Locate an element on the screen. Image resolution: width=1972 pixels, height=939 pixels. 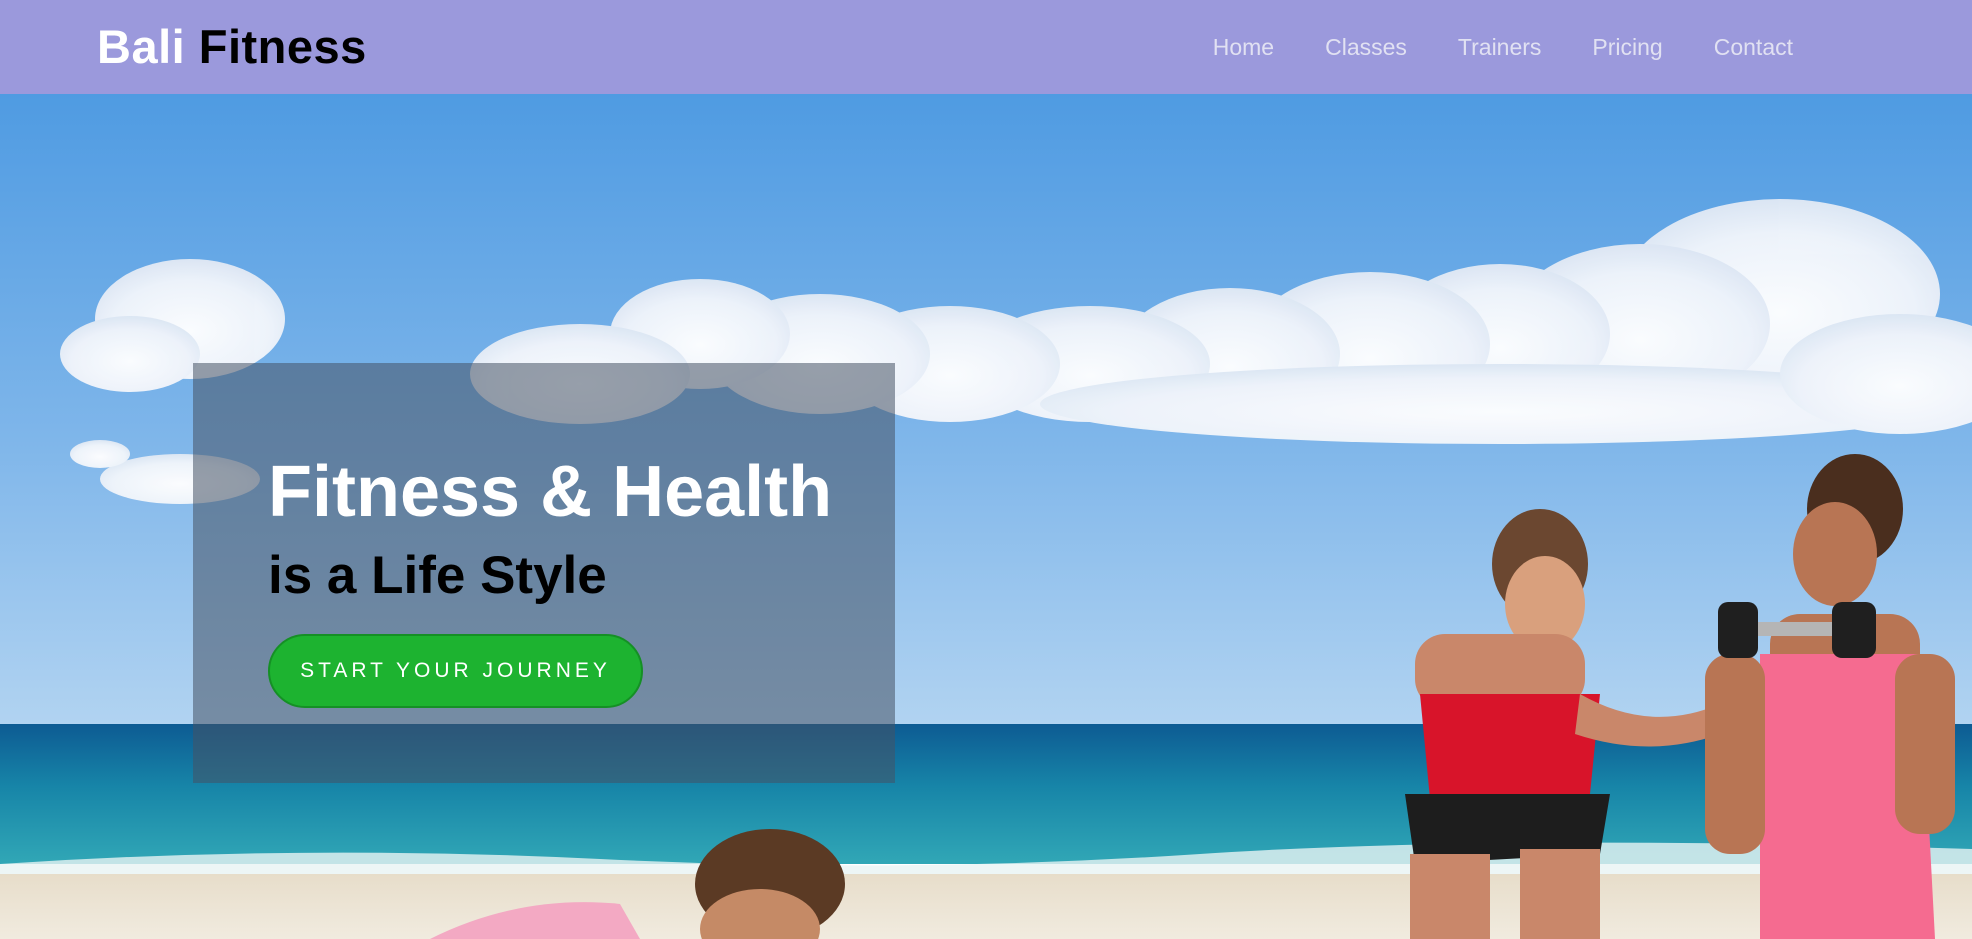
hero-subheading: is a Life Style is located at coordinates (437, 575).